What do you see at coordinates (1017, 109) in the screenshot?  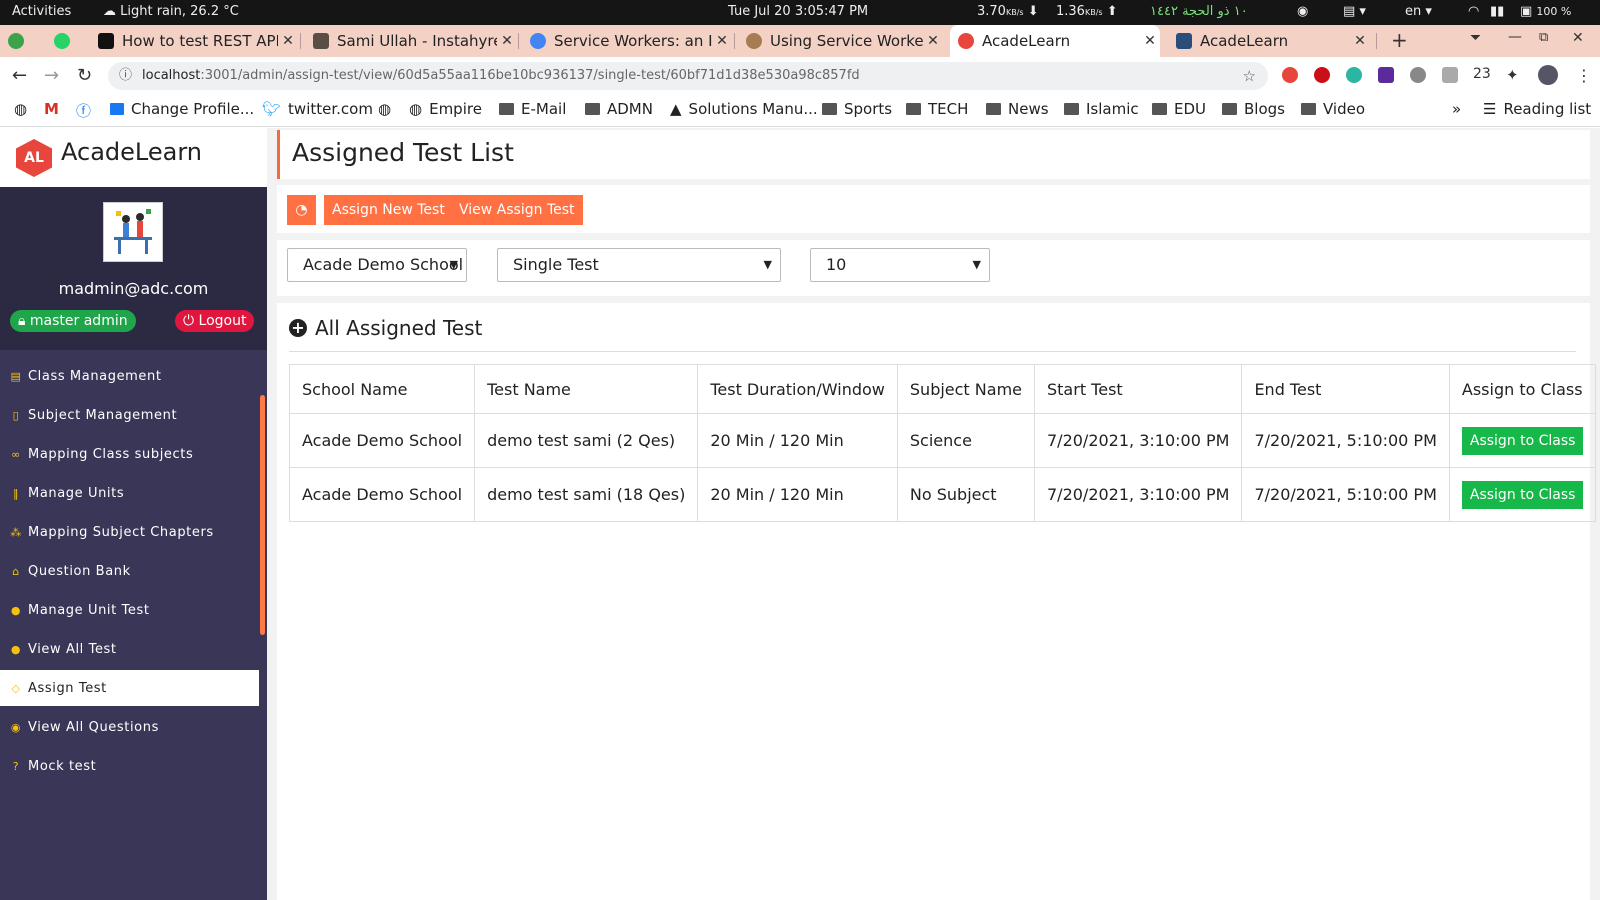 I see `bookmark-news: News` at bounding box center [1017, 109].